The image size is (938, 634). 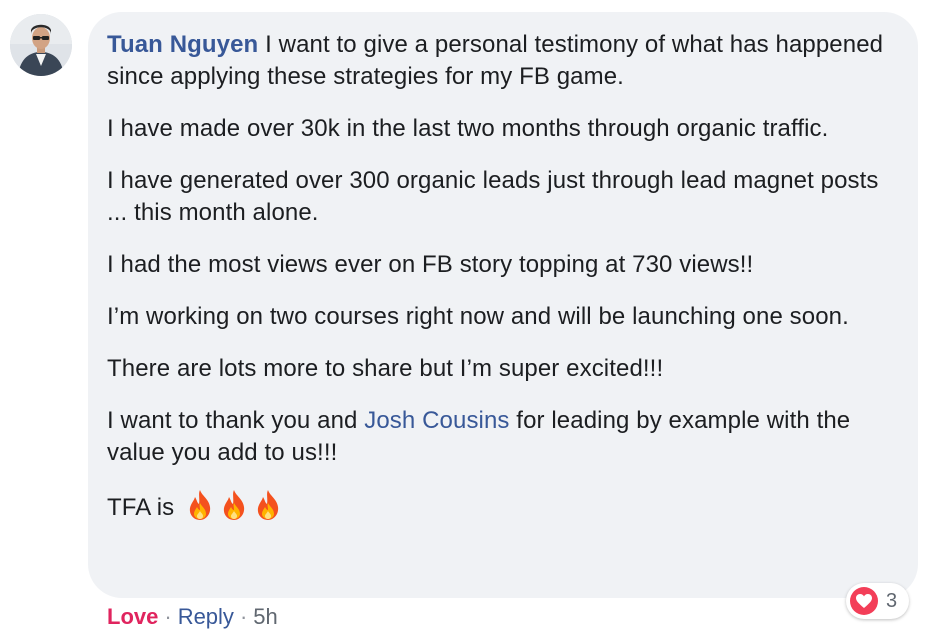 What do you see at coordinates (504, 506) in the screenshot?
I see `comment-paragraph-8: TFA is` at bounding box center [504, 506].